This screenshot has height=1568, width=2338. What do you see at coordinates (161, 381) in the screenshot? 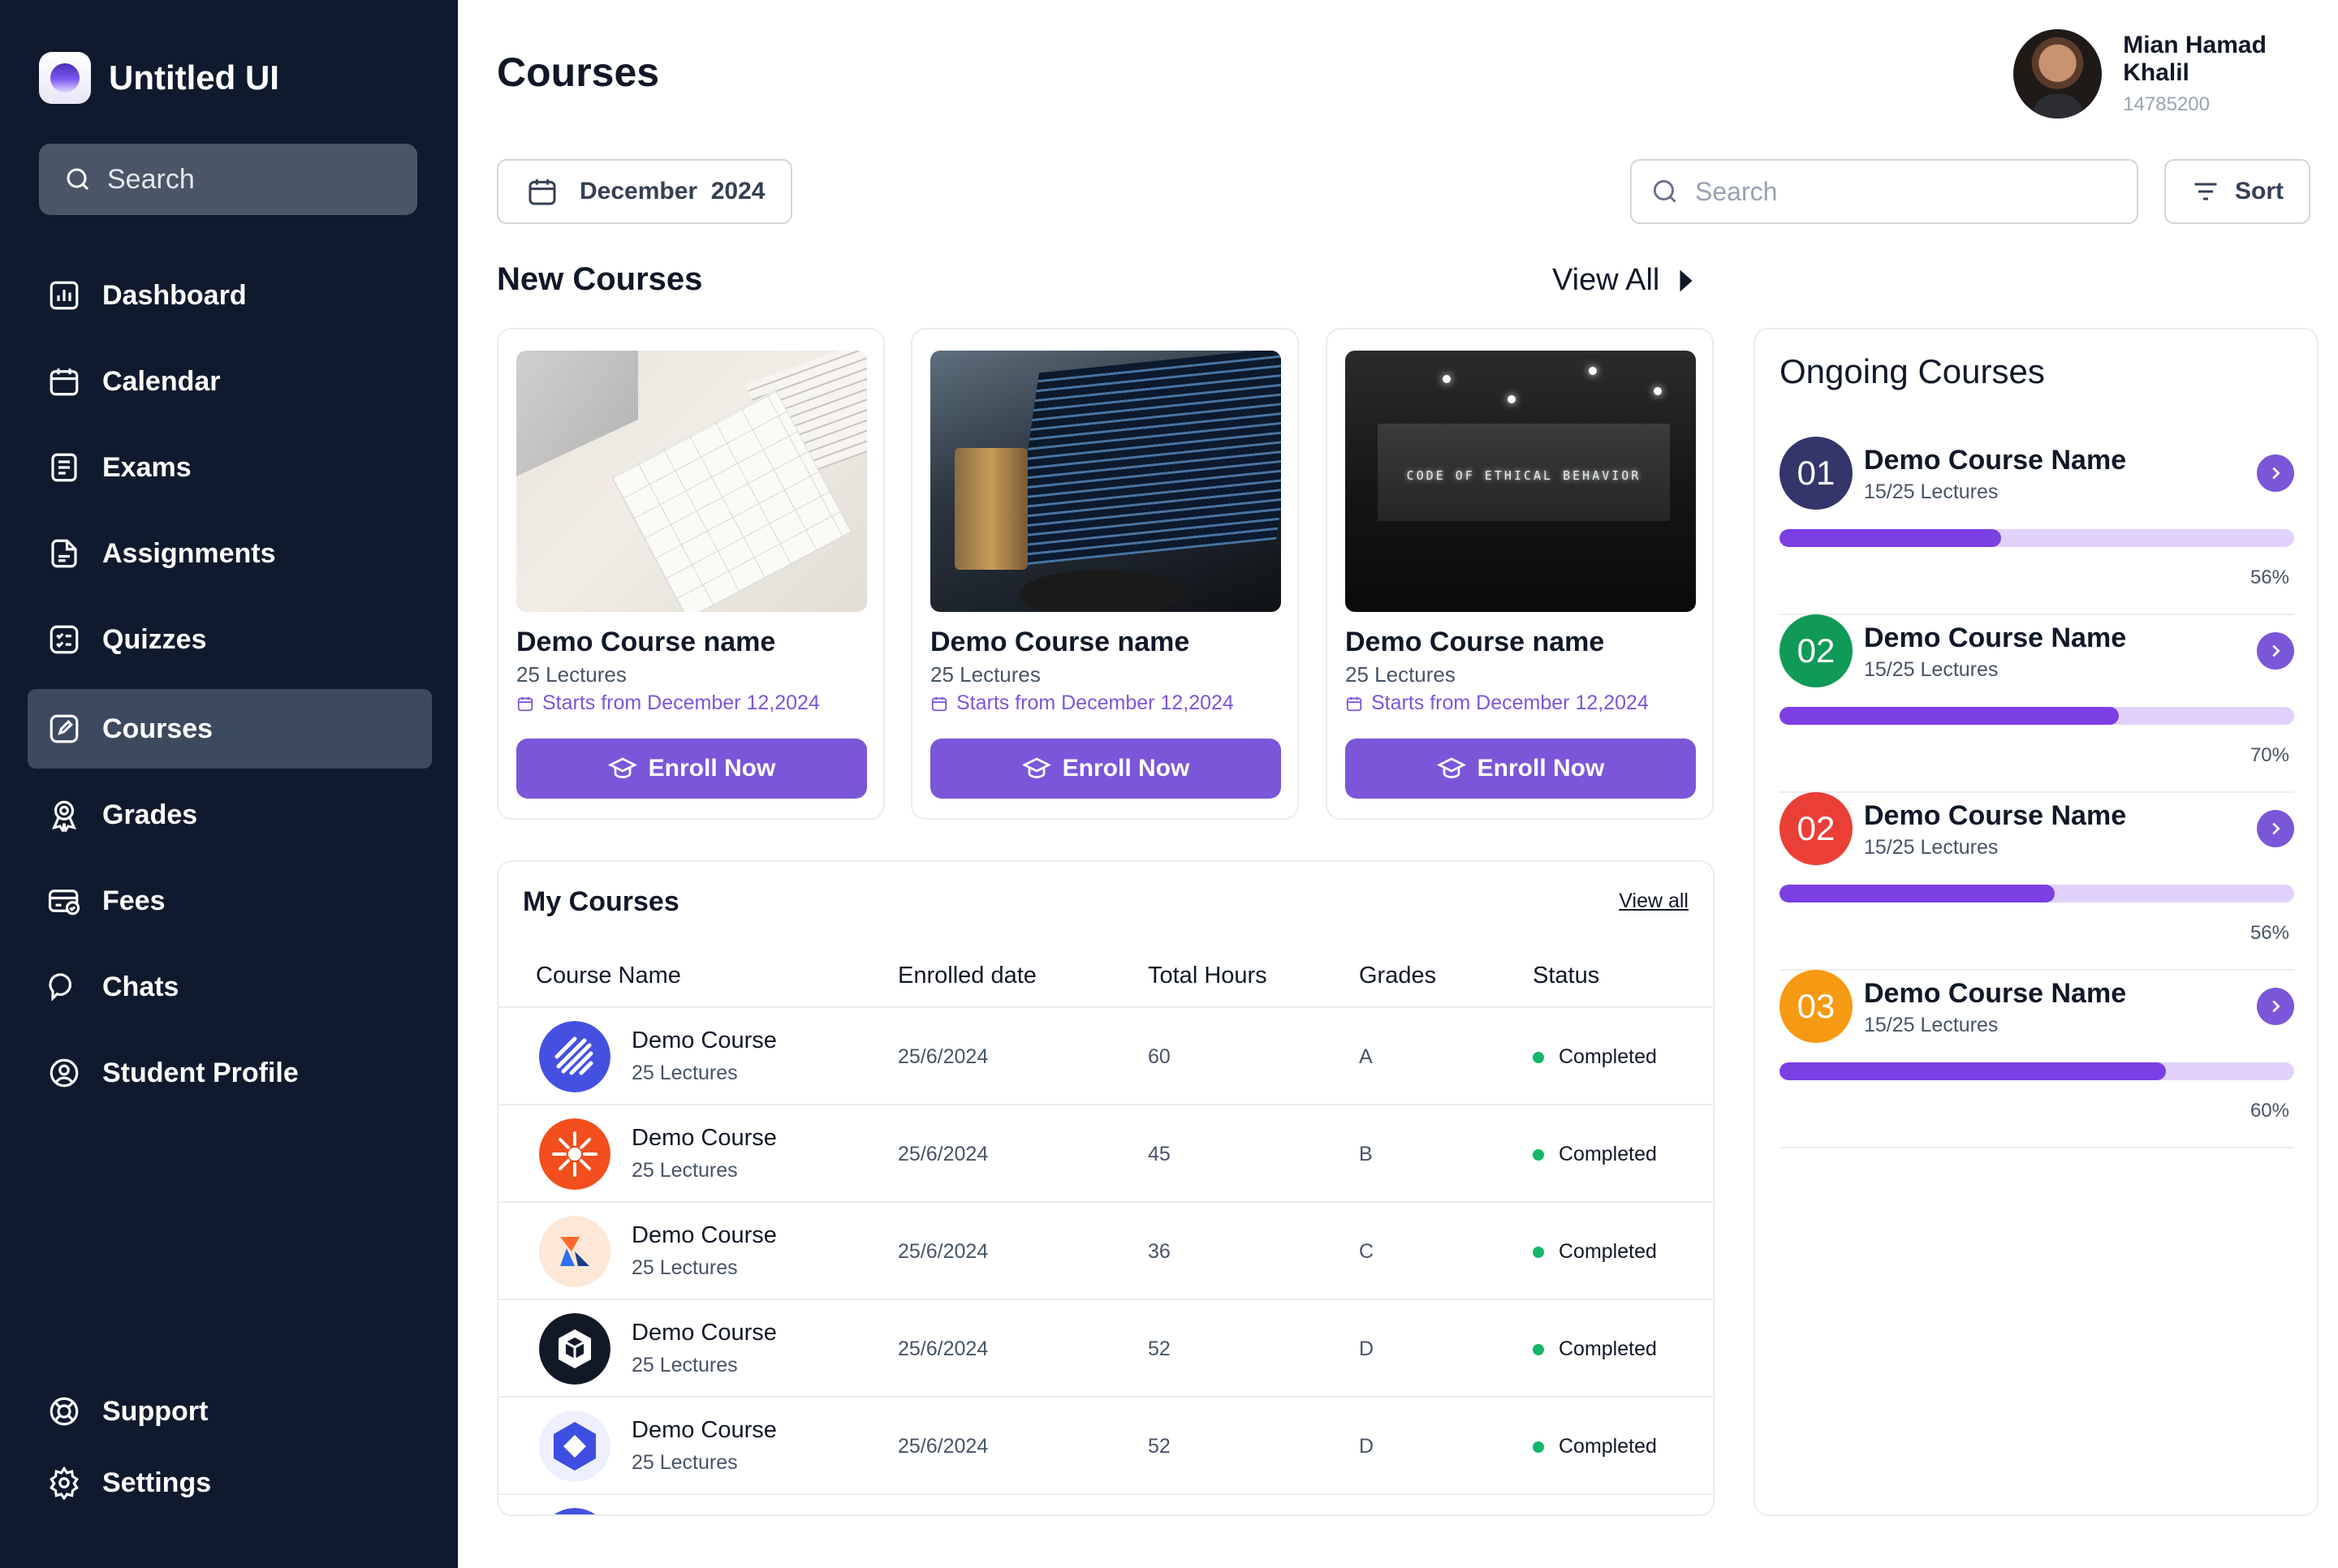
I see `sidebar-item-label: Calendar` at bounding box center [161, 381].